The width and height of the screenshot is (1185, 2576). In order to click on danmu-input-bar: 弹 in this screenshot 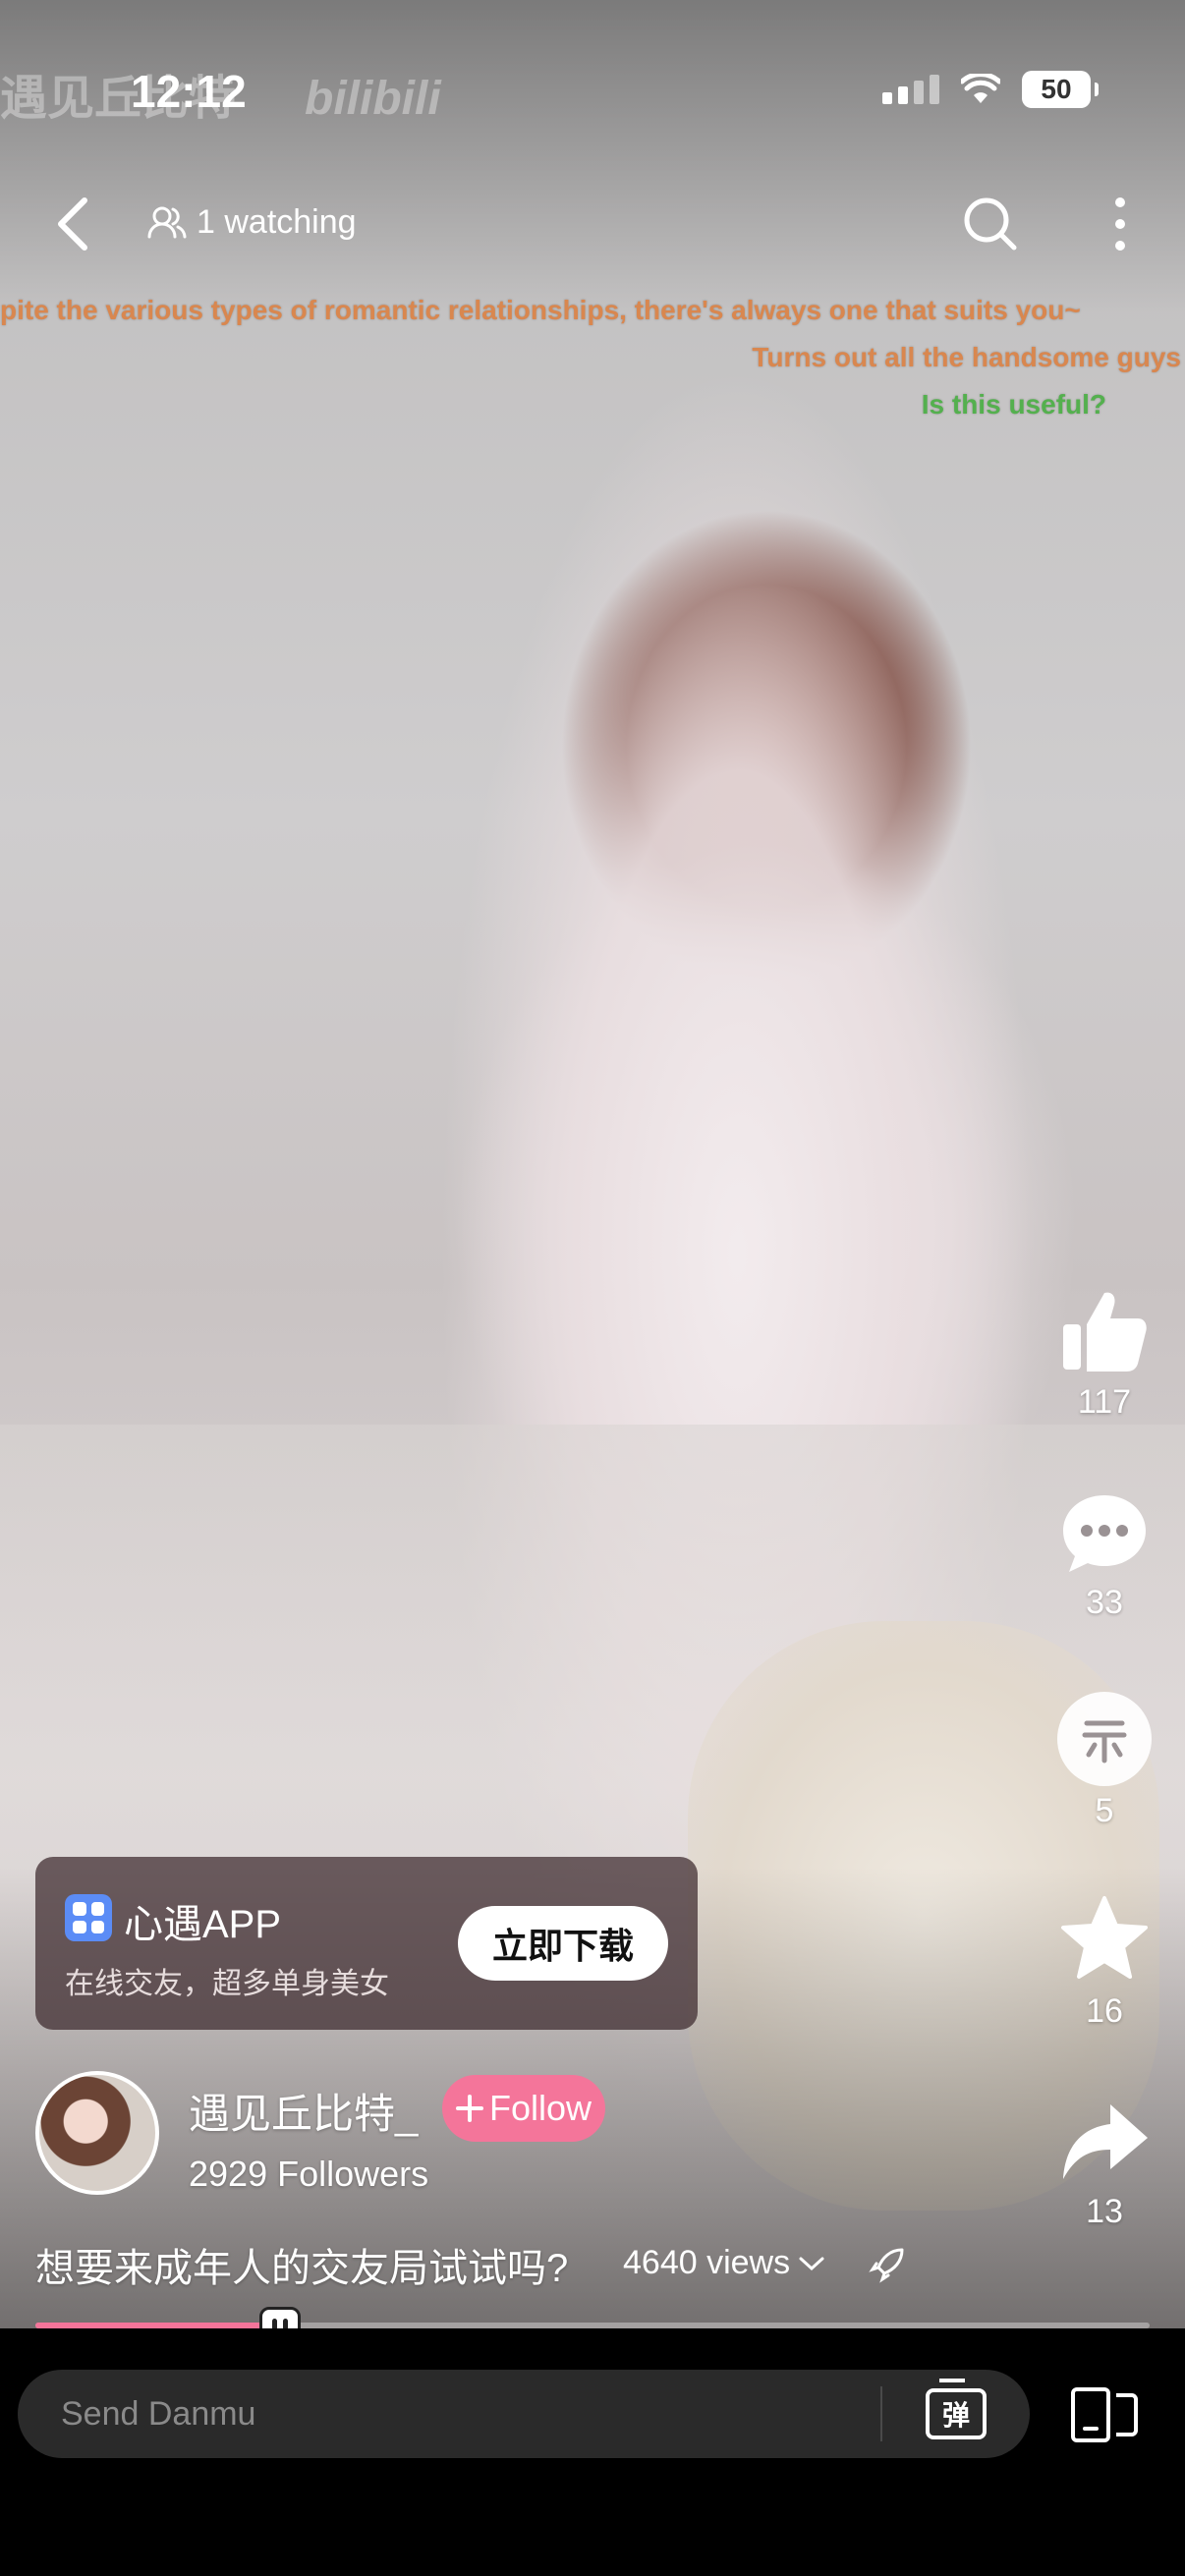, I will do `click(524, 2414)`.